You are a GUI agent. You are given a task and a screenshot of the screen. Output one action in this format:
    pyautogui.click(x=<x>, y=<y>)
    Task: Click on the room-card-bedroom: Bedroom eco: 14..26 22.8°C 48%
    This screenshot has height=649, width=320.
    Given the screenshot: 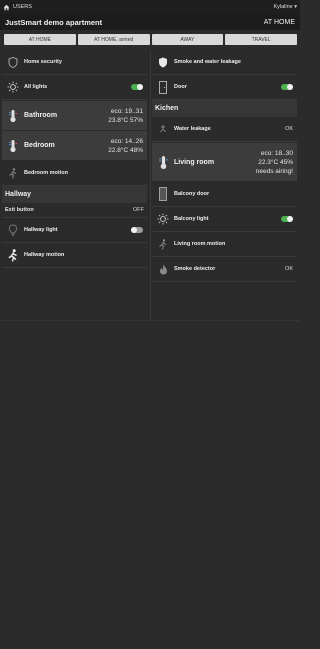 What is the action you would take?
    pyautogui.click(x=74, y=145)
    